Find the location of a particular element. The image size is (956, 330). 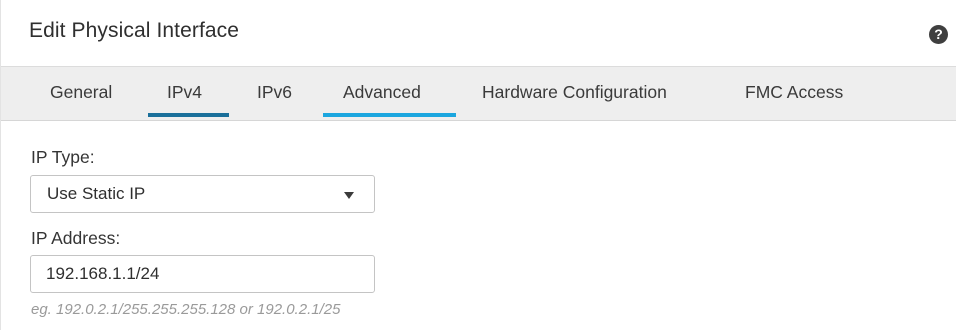

chevron-down-icon is located at coordinates (349, 195).